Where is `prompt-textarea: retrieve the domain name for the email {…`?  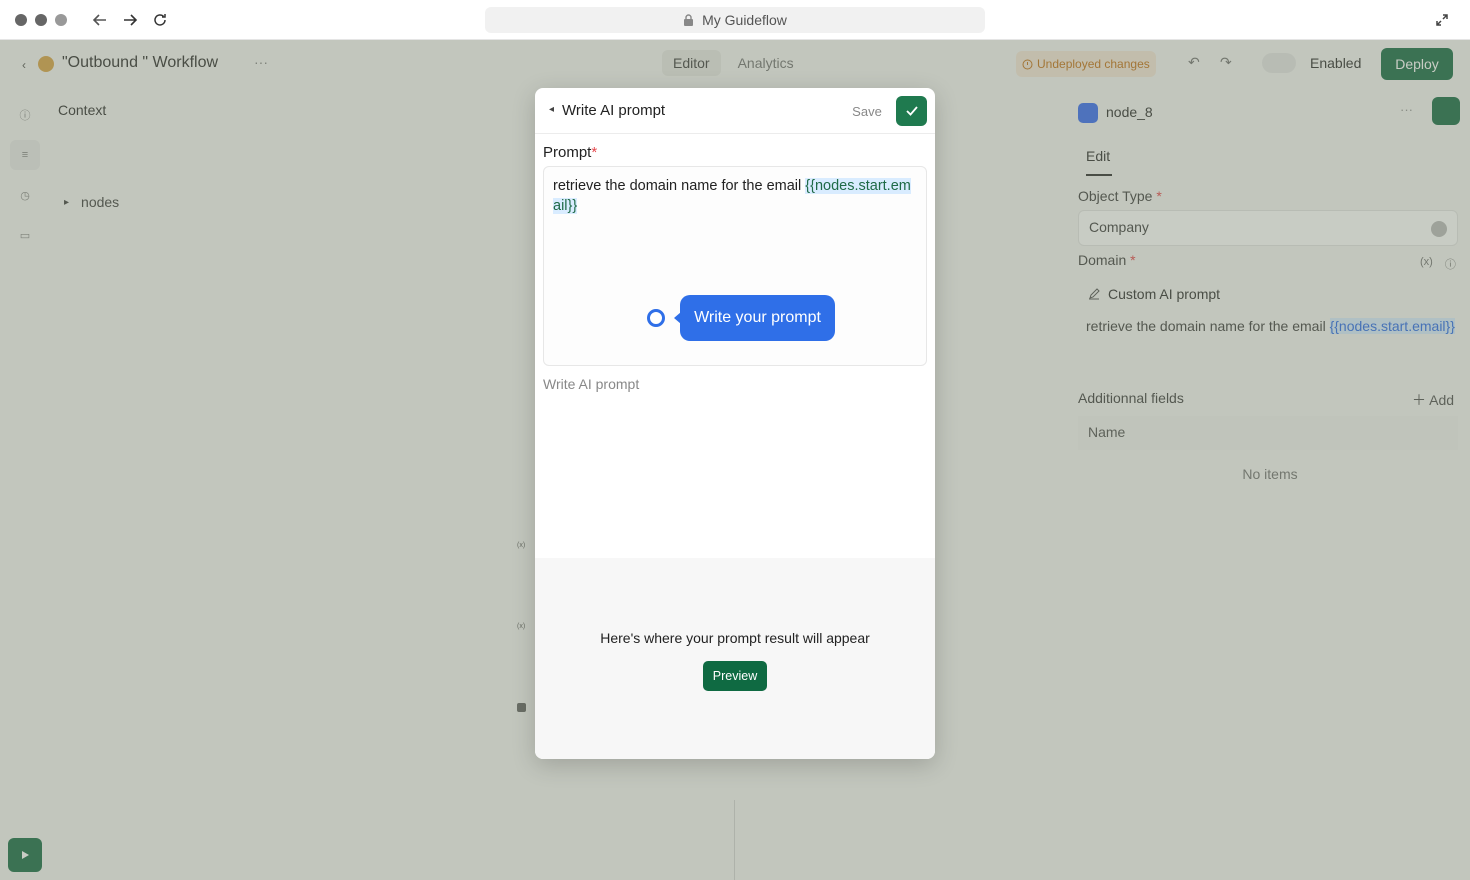
prompt-textarea: retrieve the domain name for the email {… is located at coordinates (735, 266).